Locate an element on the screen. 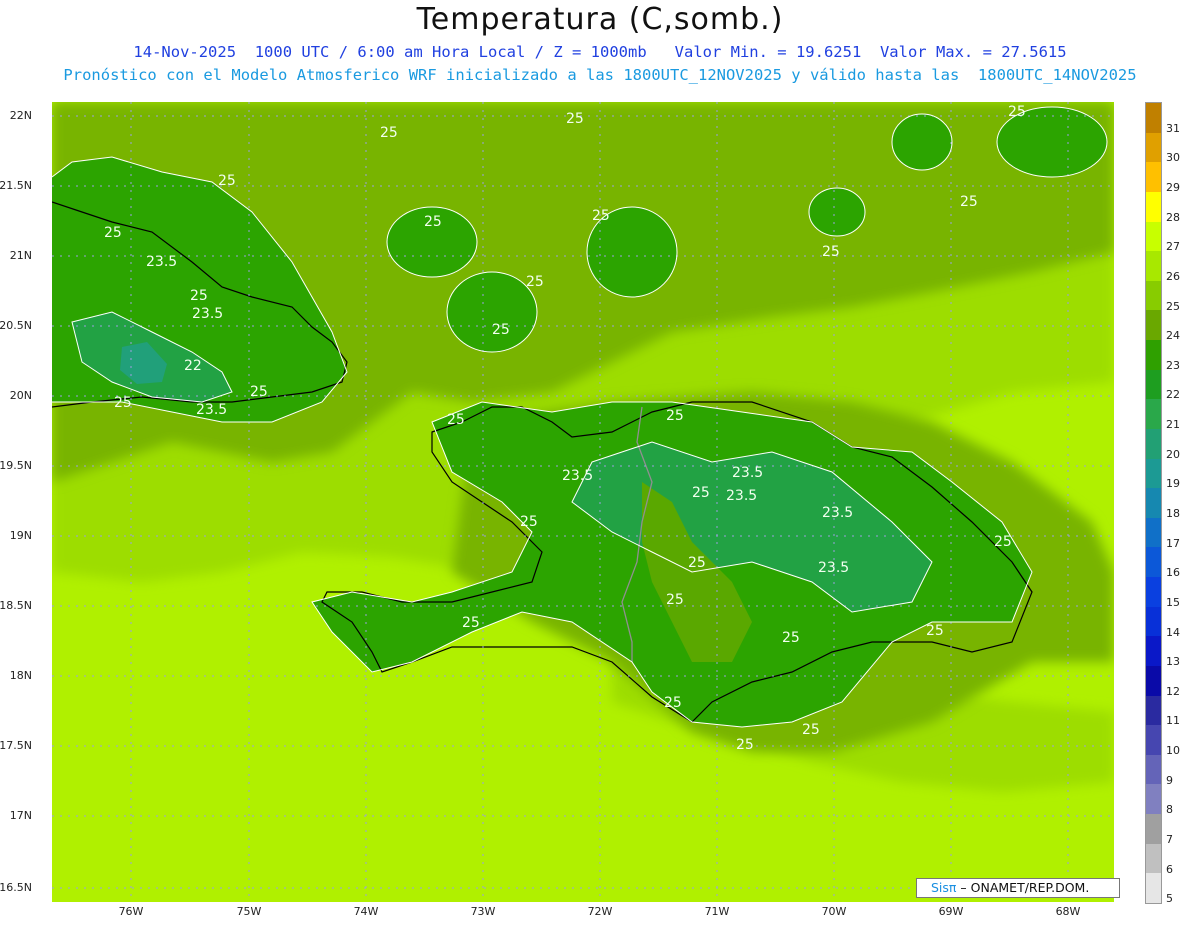 This screenshot has width=1200, height=927. color-scale-label: 7 is located at coordinates (1169, 839).